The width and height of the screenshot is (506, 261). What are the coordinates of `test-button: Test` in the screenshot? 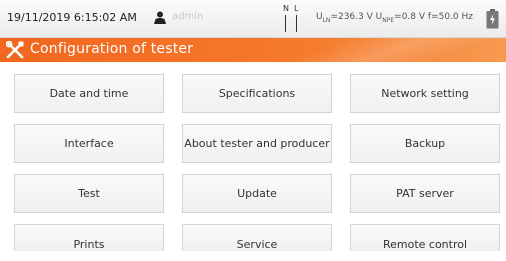 It's located at (89, 193).